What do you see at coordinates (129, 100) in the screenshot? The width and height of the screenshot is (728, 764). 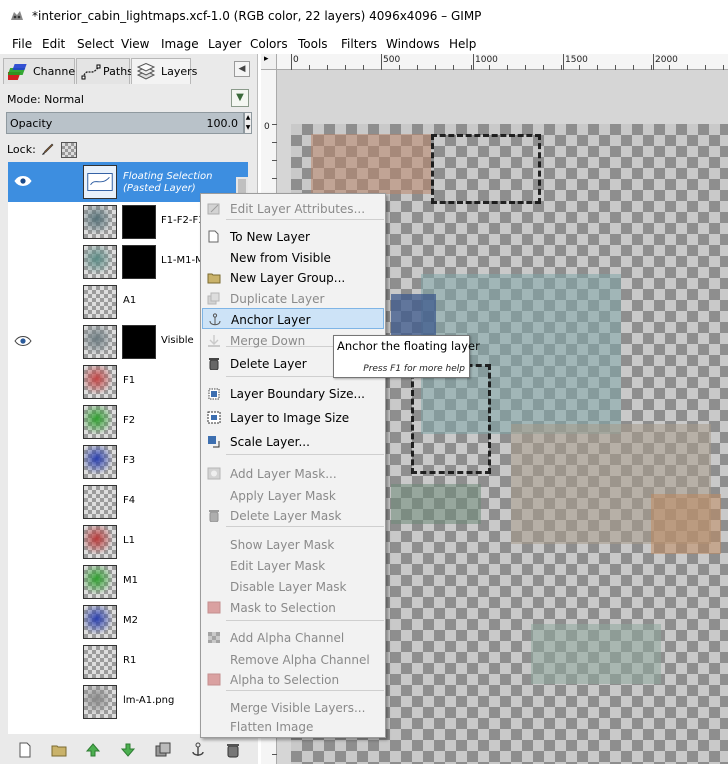 I see `mode-row: Mode: Normal` at bounding box center [129, 100].